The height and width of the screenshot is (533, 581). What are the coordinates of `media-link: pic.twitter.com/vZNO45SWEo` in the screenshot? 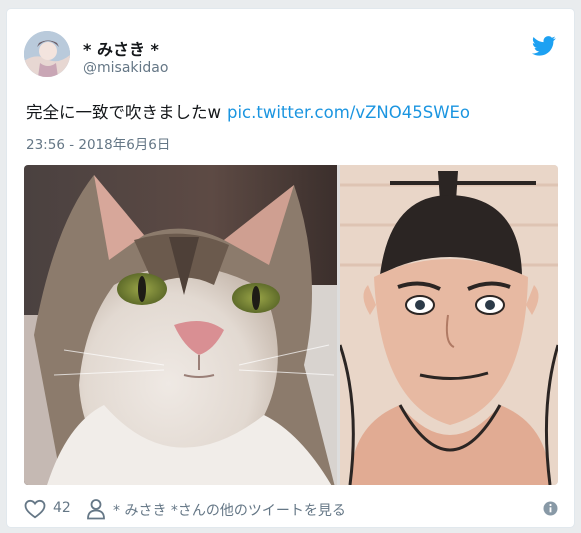 It's located at (348, 112).